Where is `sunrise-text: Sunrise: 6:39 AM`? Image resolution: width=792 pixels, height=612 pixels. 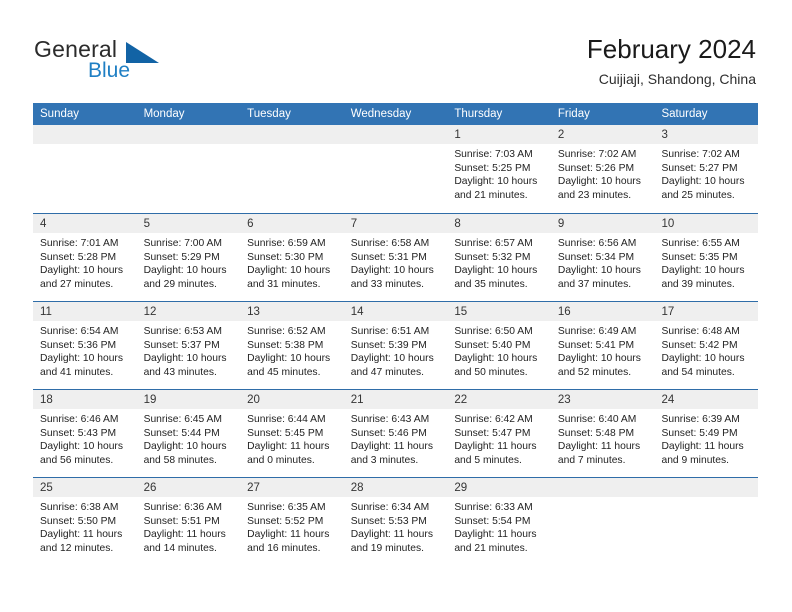 sunrise-text: Sunrise: 6:39 AM is located at coordinates (700, 419).